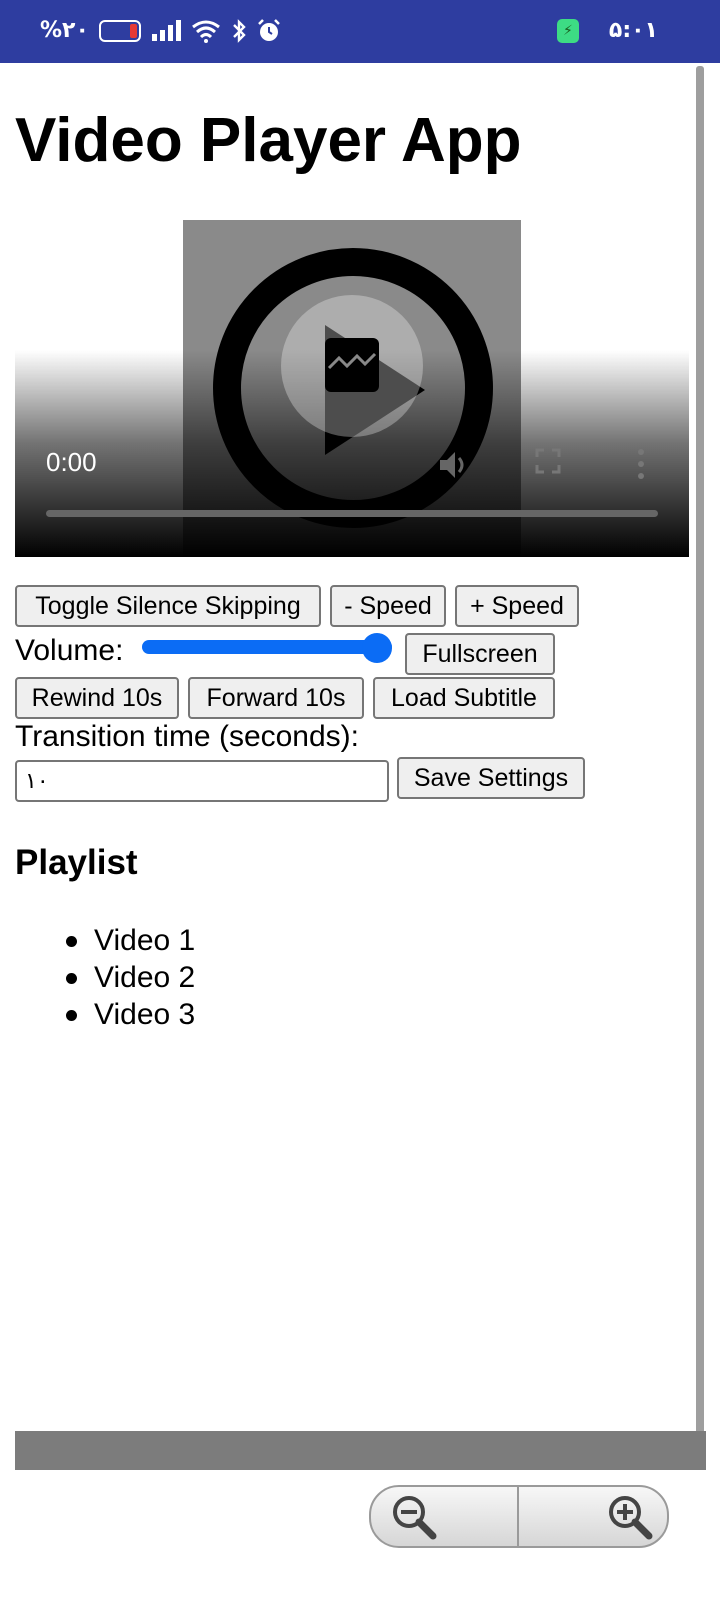 Image resolution: width=720 pixels, height=1600 pixels. I want to click on battery-percent: %۲۰, so click(64, 30).